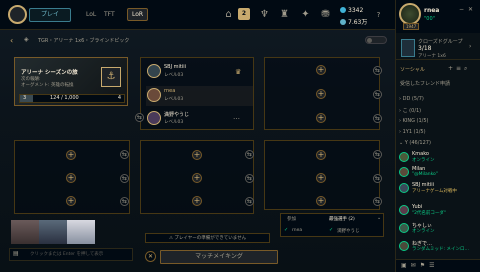 This screenshot has width=480, height=272. Describe the element at coordinates (429, 213) in the screenshot. I see `friend-status: "2代名前コーダ"` at that location.